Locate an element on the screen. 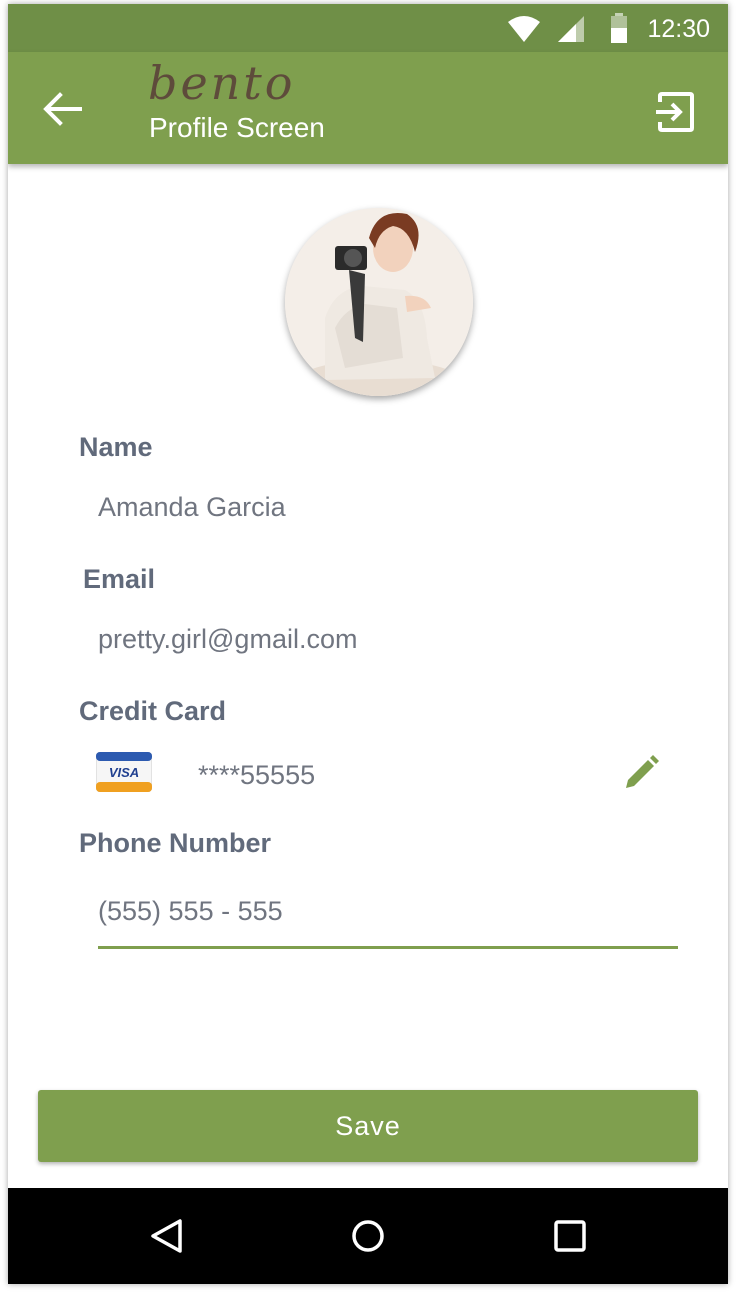  visa-card-icon: VISA is located at coordinates (124, 772).